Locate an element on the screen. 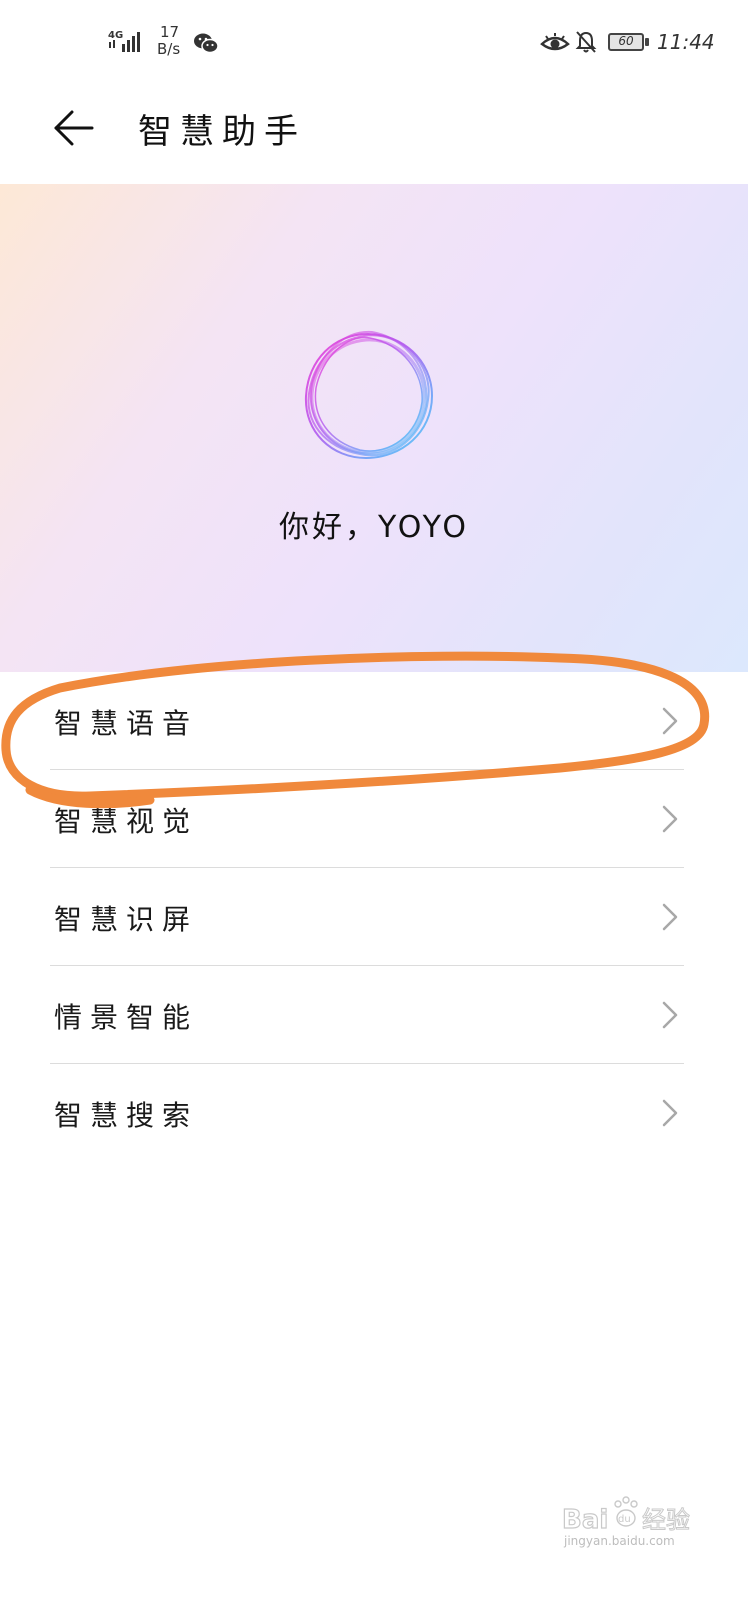 The width and height of the screenshot is (748, 1600). app-header: 智慧助手 is located at coordinates (374, 134).